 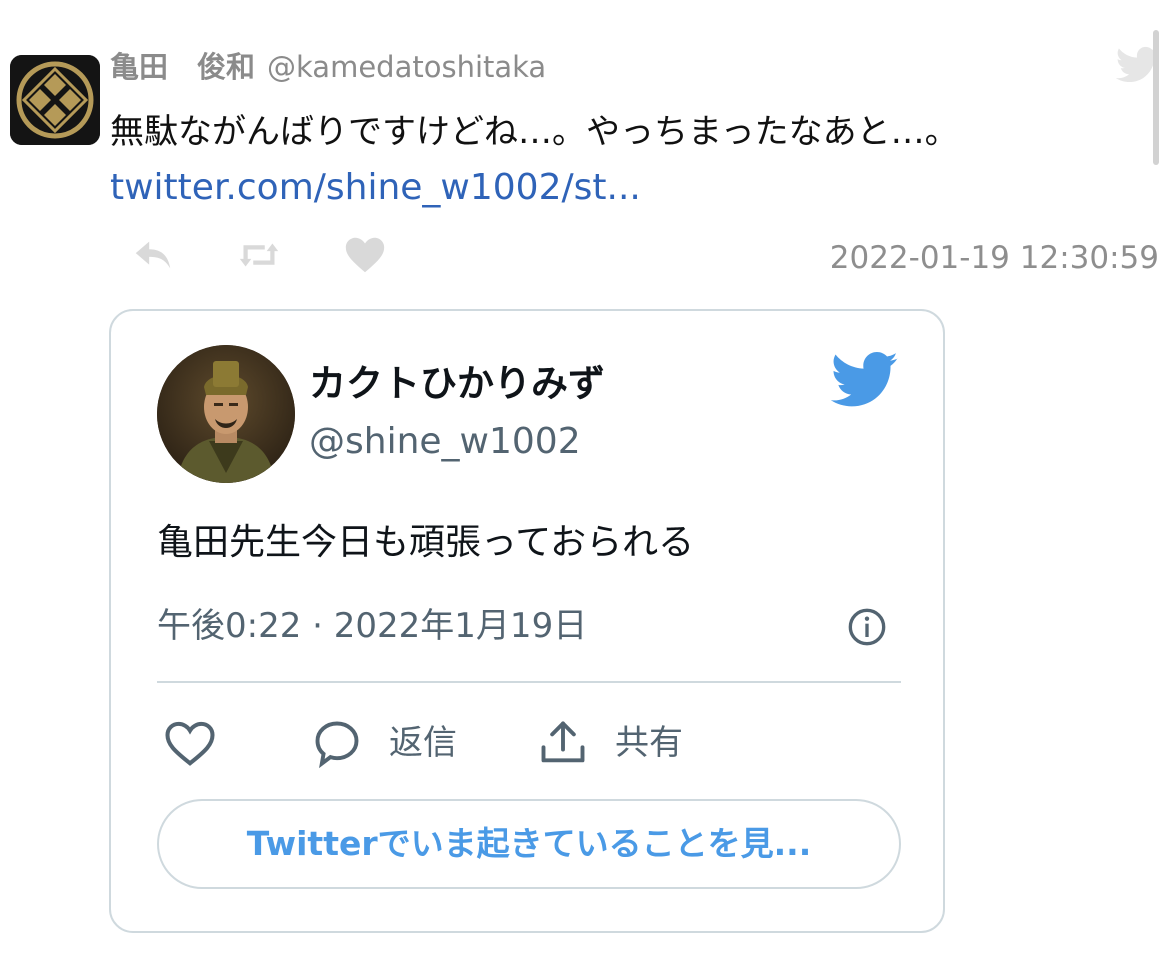 I want to click on embedded-like-button, so click(x=190, y=743).